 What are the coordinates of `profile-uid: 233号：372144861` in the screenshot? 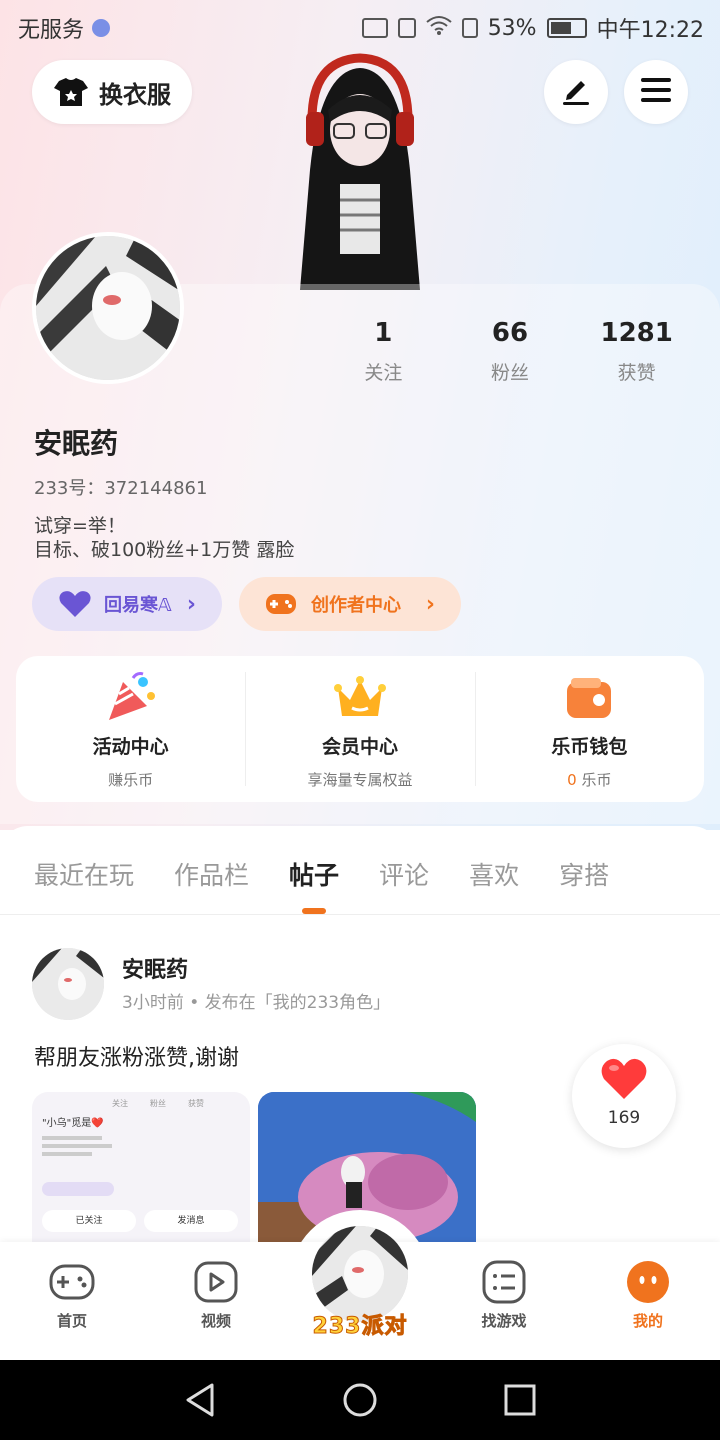 It's located at (120, 487).